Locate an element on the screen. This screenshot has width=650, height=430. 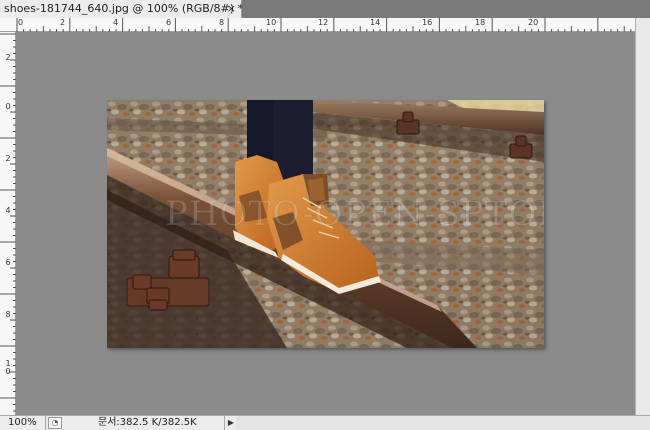
zoom-level-field: 100% is located at coordinates (23, 423).